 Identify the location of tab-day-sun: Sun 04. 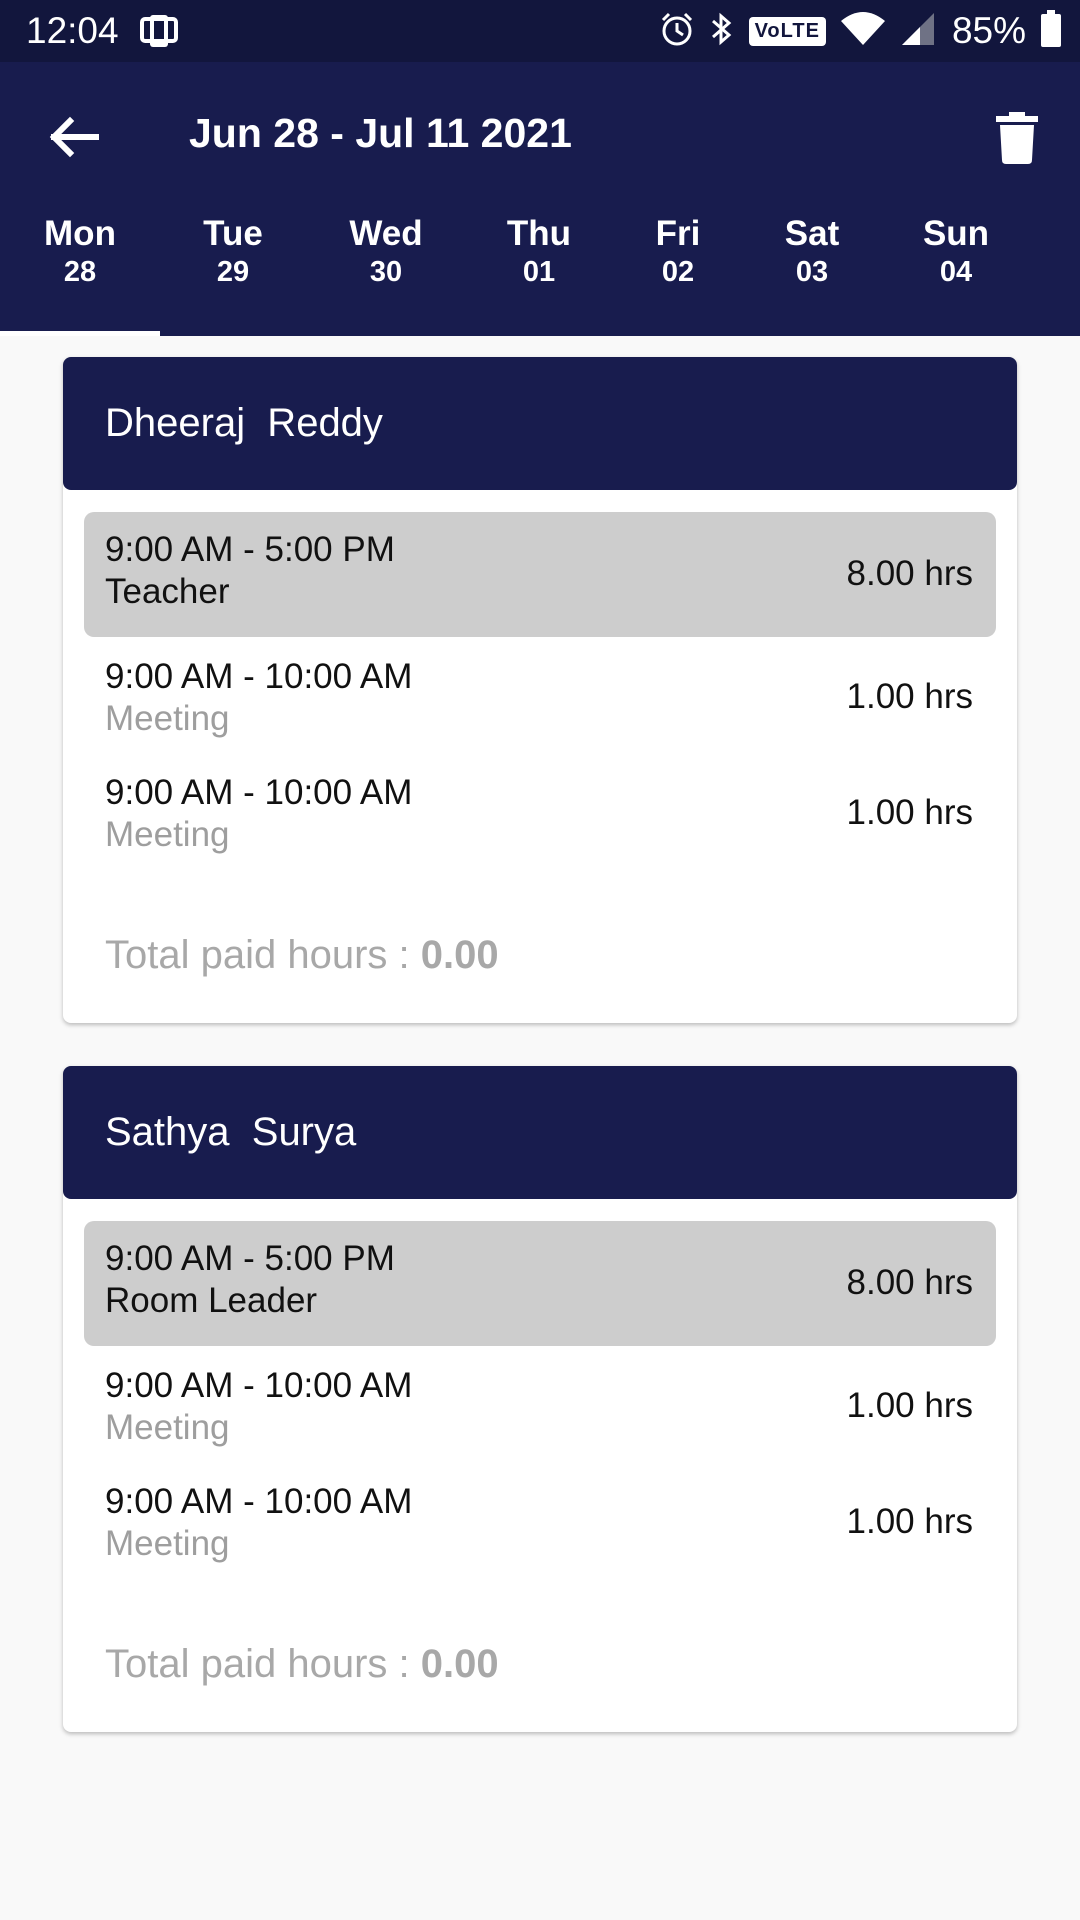
(956, 272).